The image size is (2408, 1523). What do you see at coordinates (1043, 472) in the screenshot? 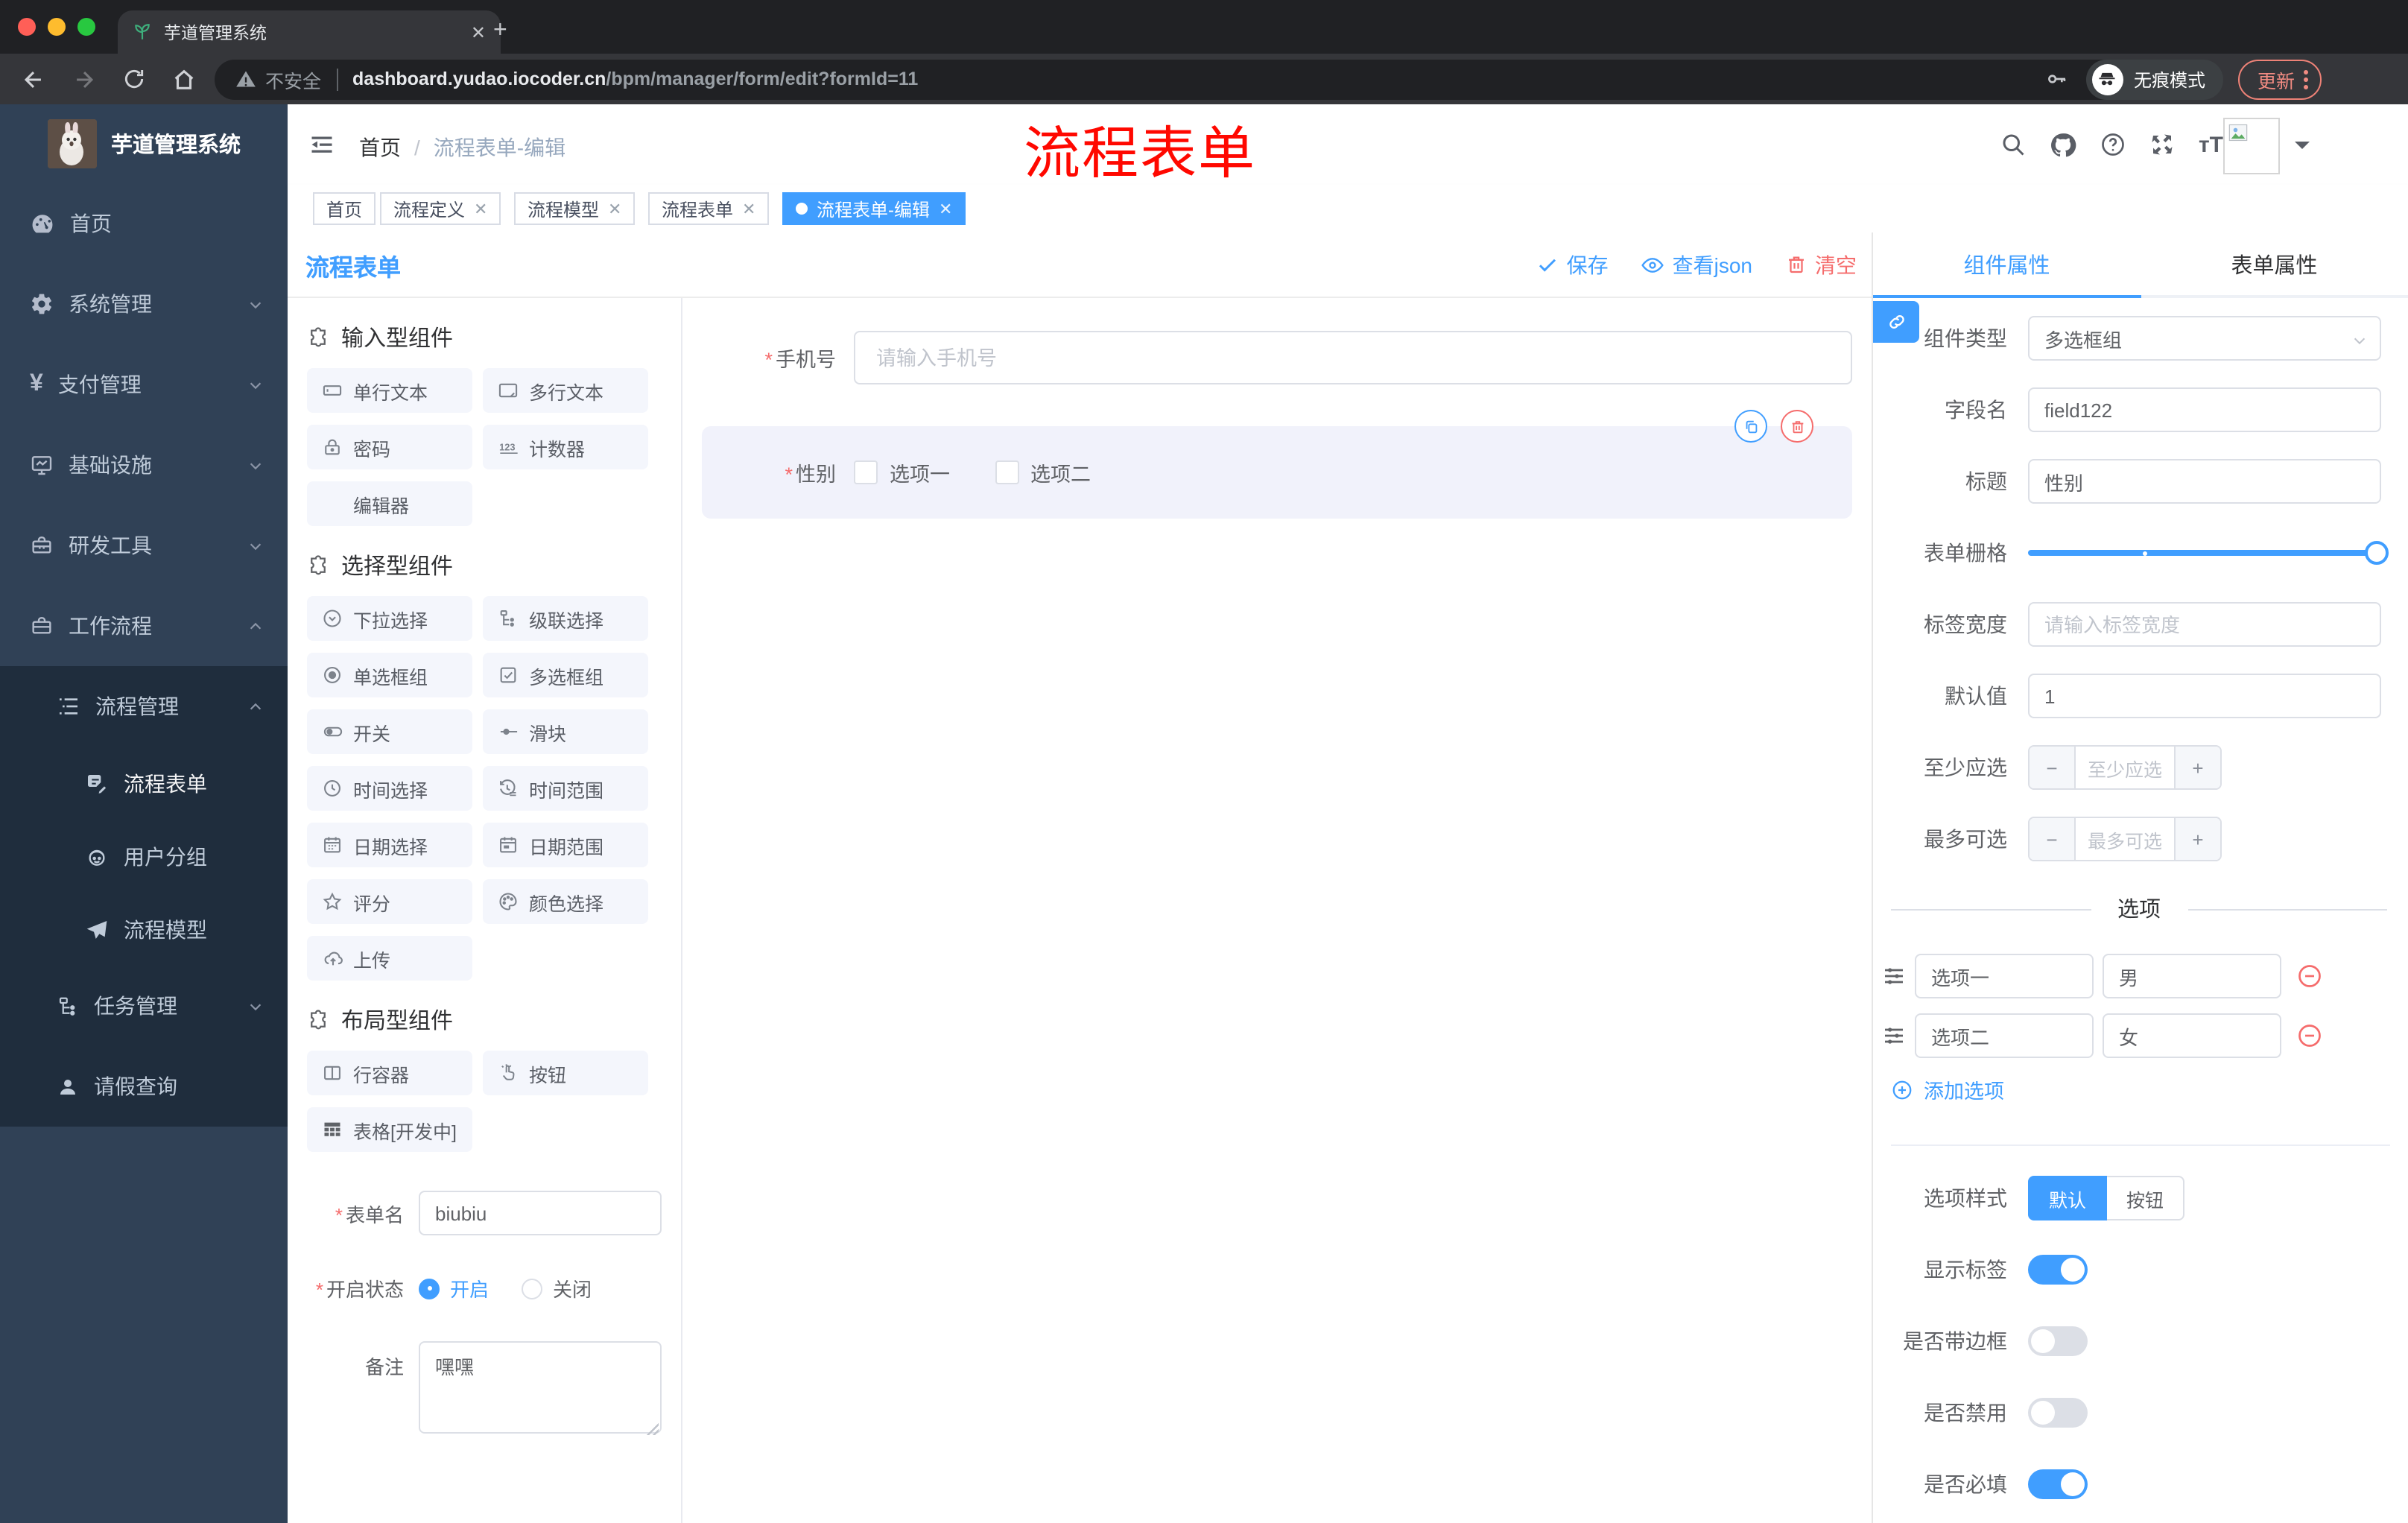
I see `gender-option-2-checkbox: 选项二` at bounding box center [1043, 472].